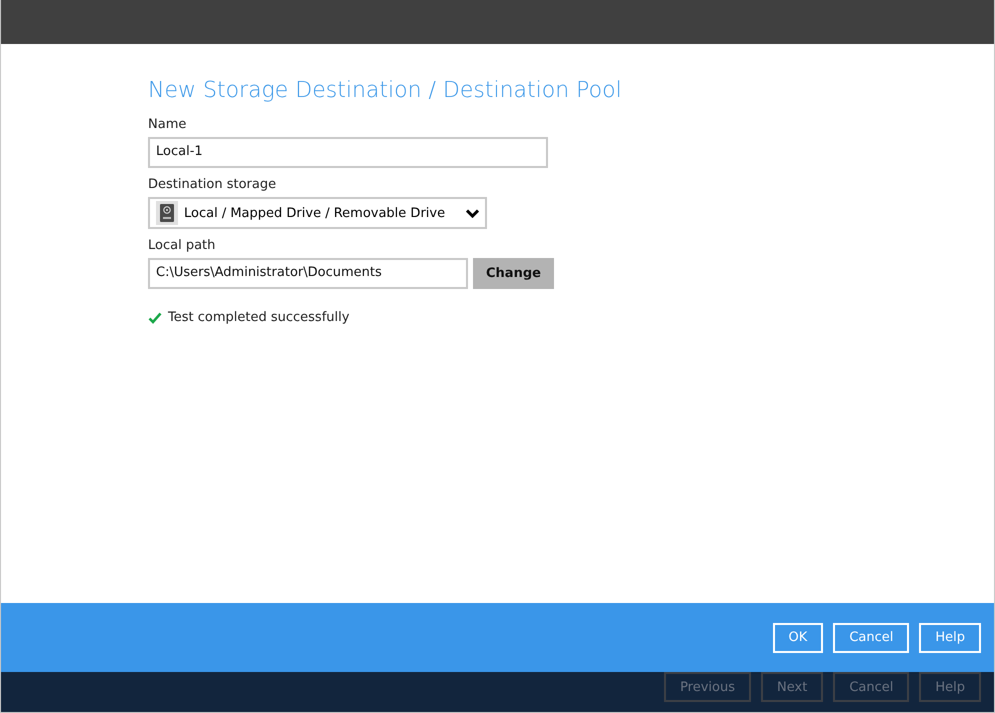  Describe the element at coordinates (182, 245) in the screenshot. I see `field-label: Local path` at that location.